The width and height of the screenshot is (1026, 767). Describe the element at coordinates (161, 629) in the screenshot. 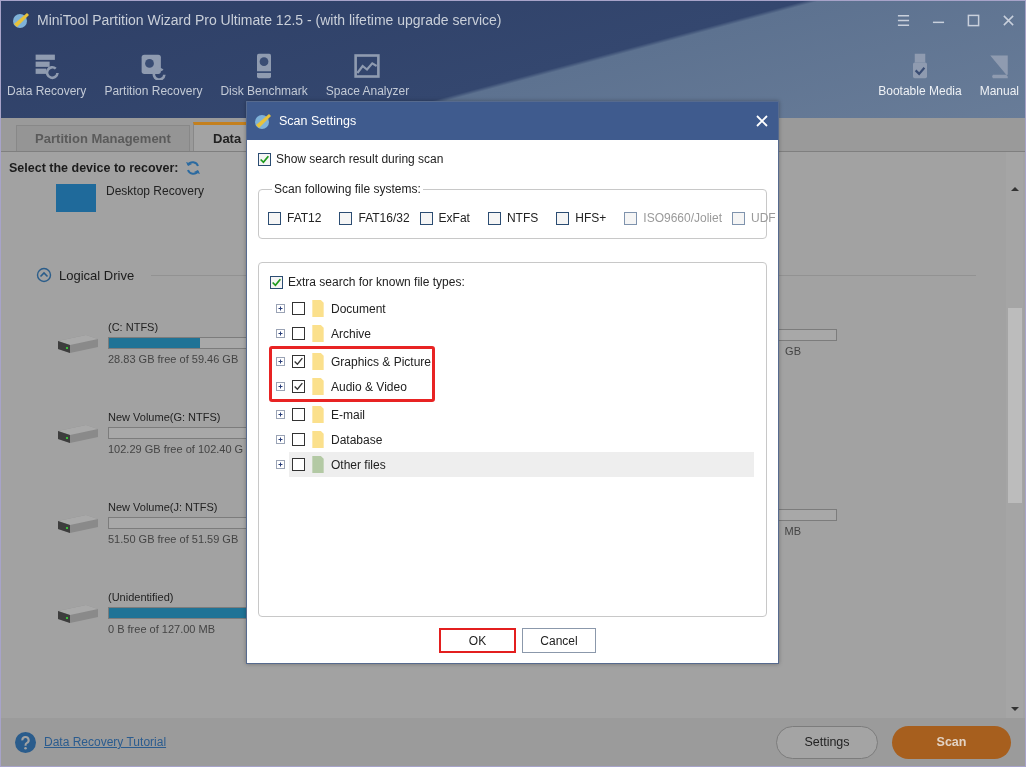

I see `free-space-text: 0 B free of 127.00 MB` at that location.